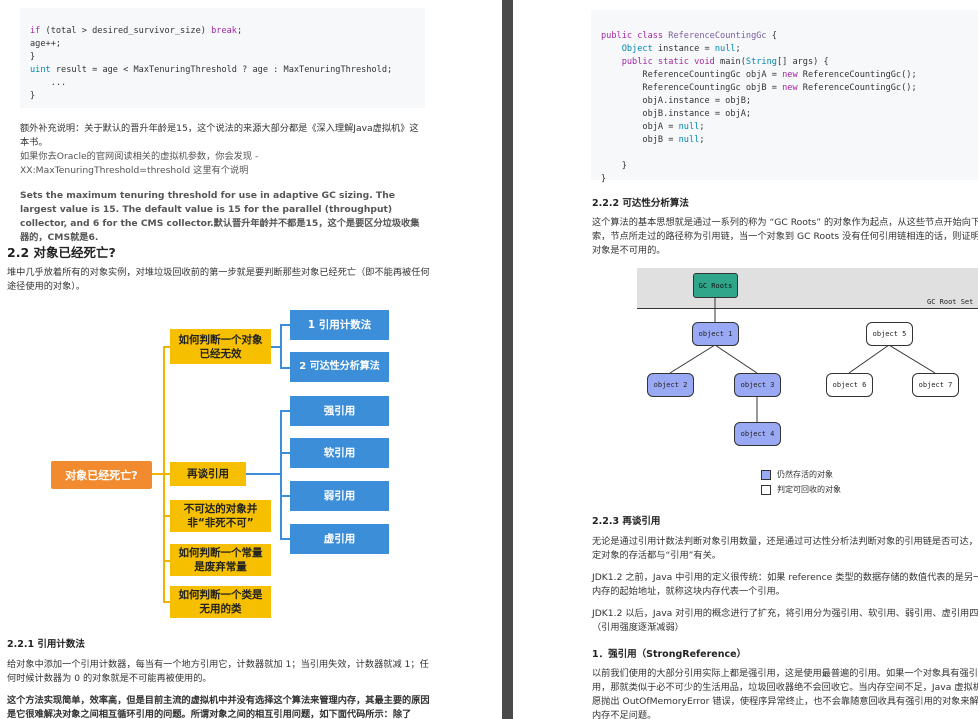 This screenshot has width=978, height=719. I want to click on mm-node-phantom-ref: 虚引用, so click(339, 539).